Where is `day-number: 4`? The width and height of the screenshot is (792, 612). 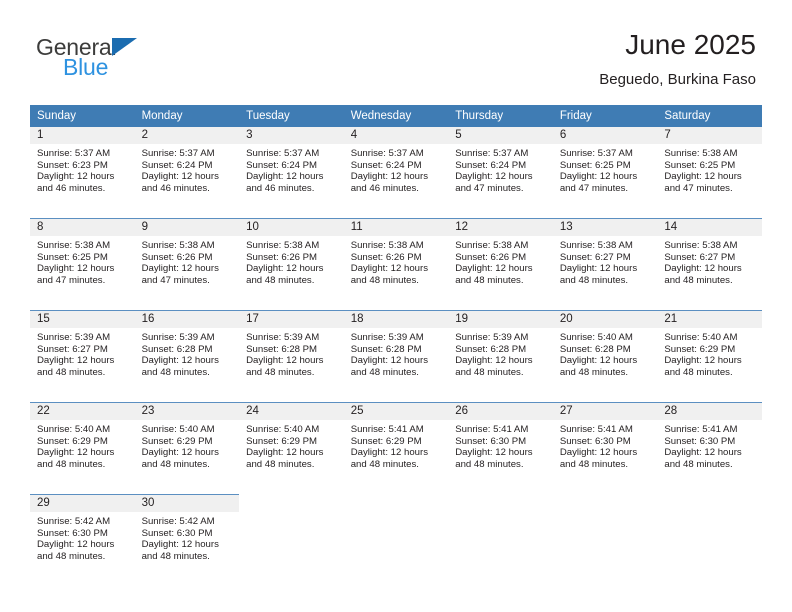 day-number: 4 is located at coordinates (396, 135).